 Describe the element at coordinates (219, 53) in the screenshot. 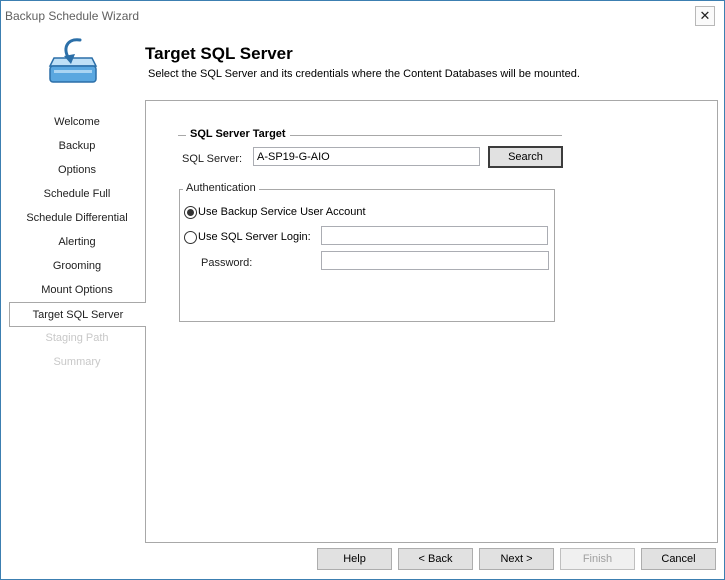

I see `page-title: Target SQL Server` at that location.